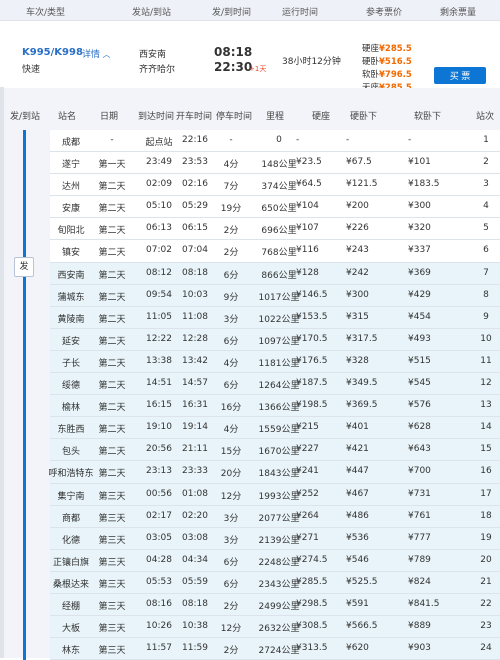  Describe the element at coordinates (357, 515) in the screenshot. I see `hard-sleeper-cell: ¥486` at that location.